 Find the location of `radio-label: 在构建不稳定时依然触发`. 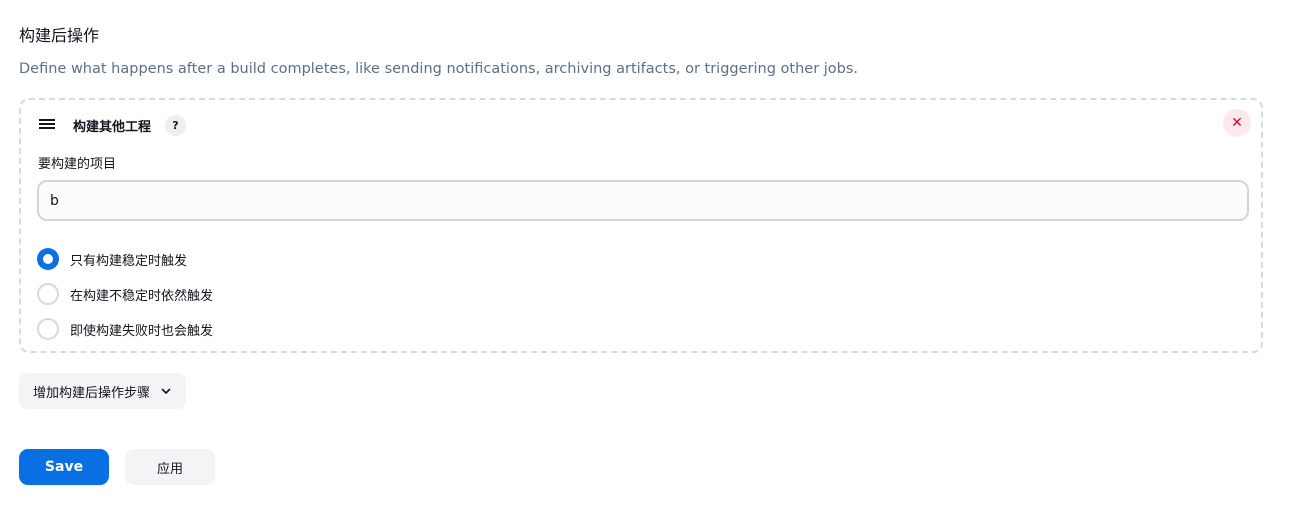

radio-label: 在构建不稳定时依然触发 is located at coordinates (142, 296).